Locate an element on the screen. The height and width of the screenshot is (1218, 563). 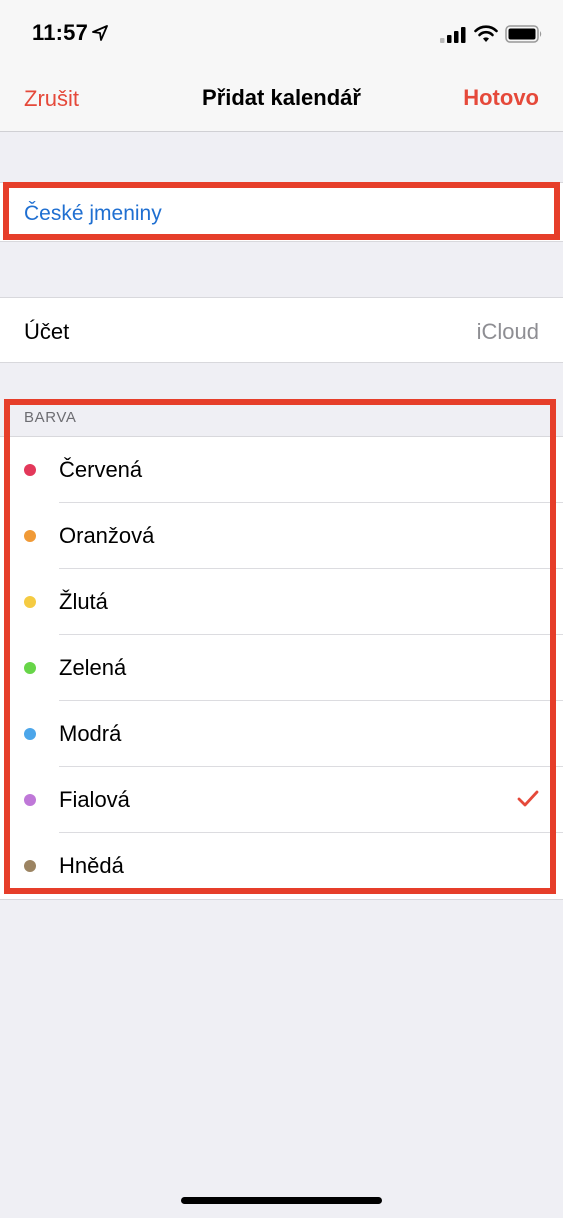
account-row: Účet iCloud is located at coordinates (281, 330).